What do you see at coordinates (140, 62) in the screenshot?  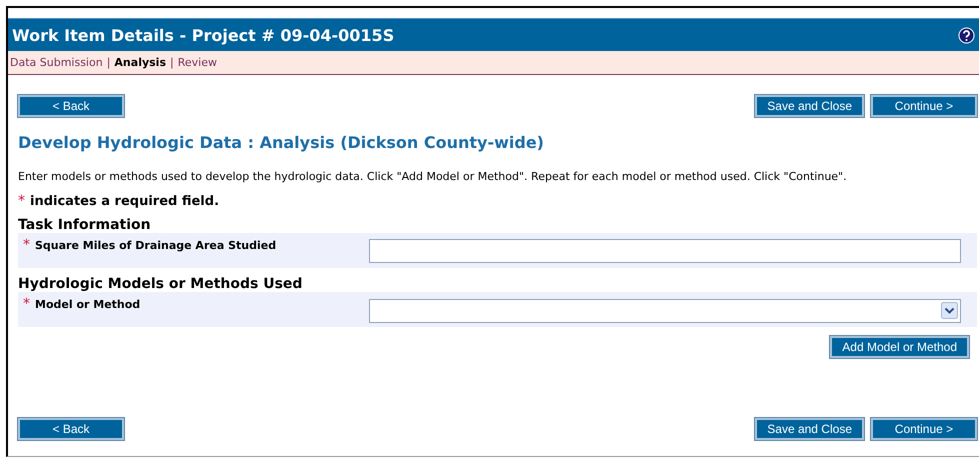 I see `breadcrumb-link: Analysis` at bounding box center [140, 62].